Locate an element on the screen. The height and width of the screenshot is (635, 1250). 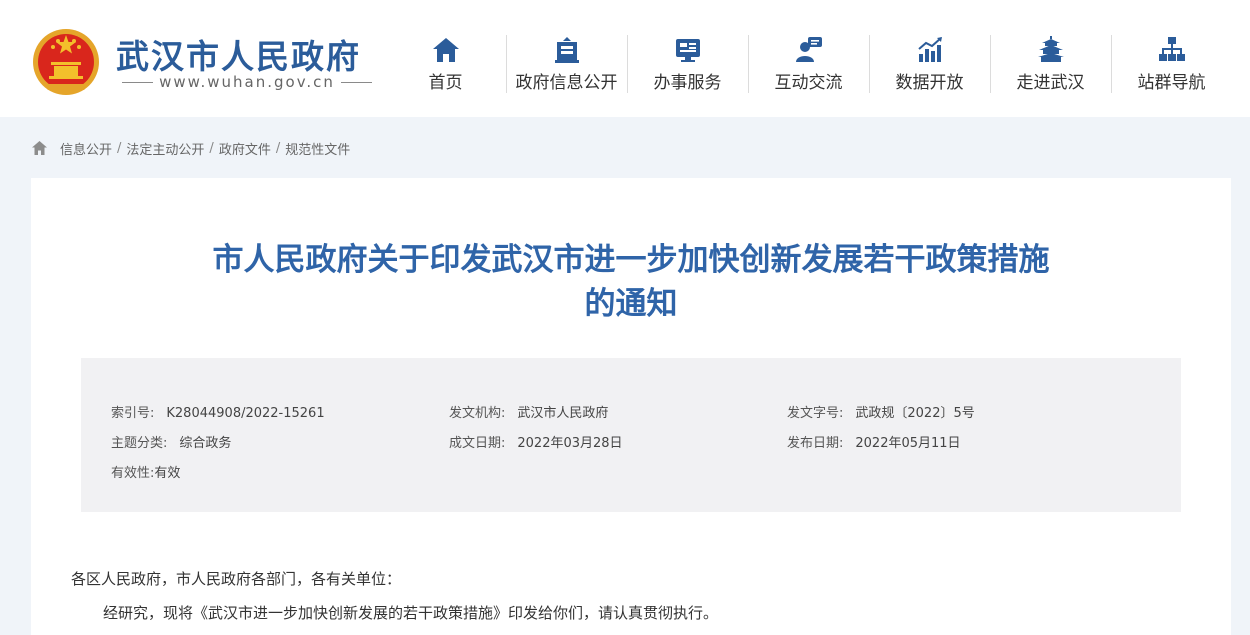
meta-created-date: 成文日期: 2022年03月28日 is located at coordinates (536, 443).